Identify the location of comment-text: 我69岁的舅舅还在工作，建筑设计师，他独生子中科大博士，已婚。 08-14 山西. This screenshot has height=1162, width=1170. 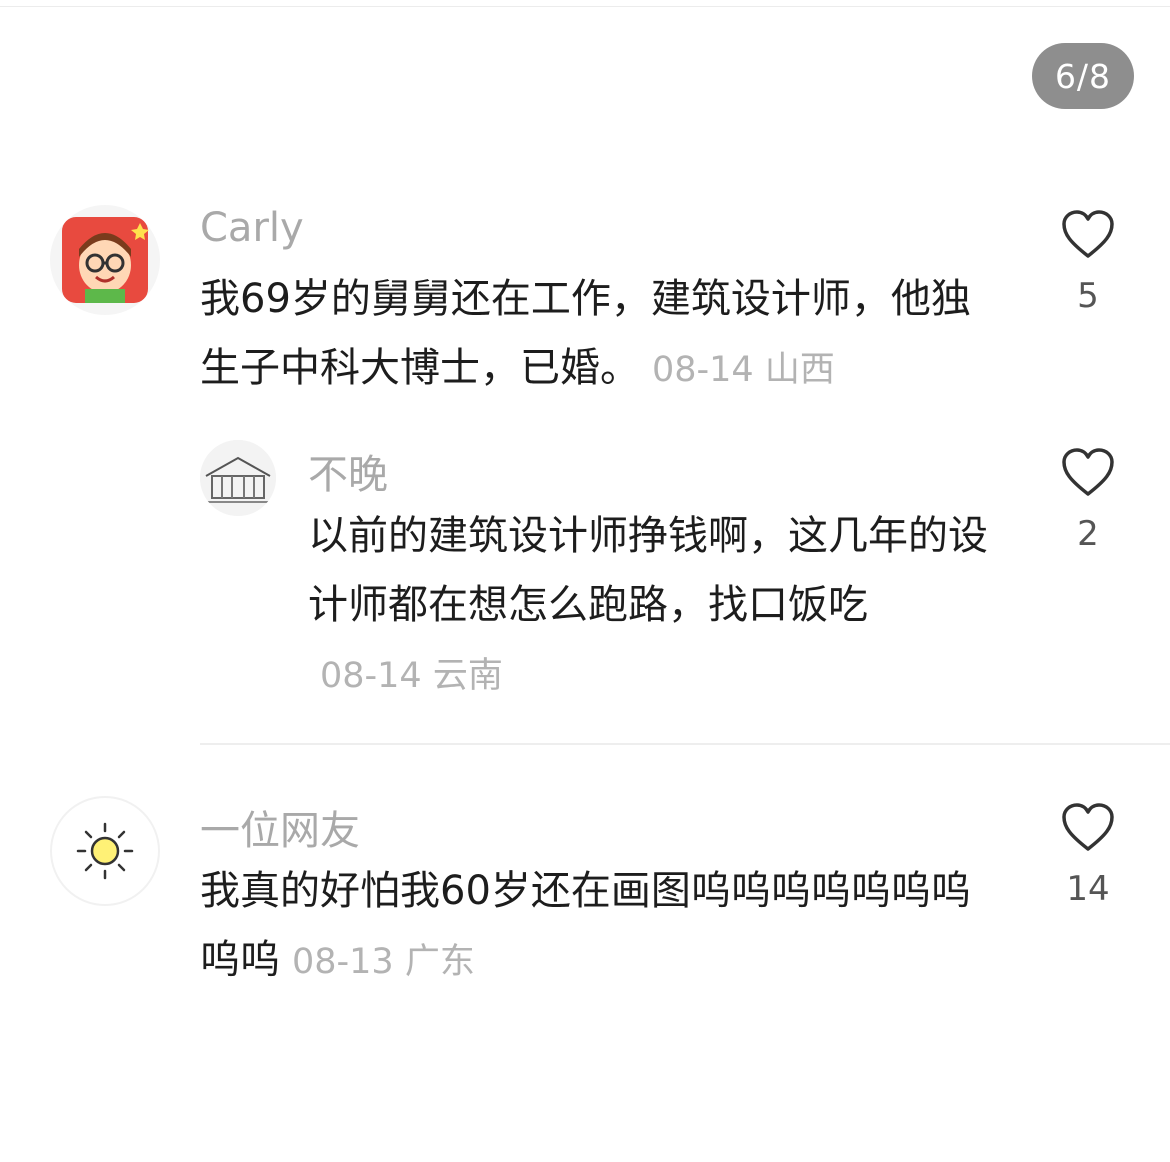
(595, 335).